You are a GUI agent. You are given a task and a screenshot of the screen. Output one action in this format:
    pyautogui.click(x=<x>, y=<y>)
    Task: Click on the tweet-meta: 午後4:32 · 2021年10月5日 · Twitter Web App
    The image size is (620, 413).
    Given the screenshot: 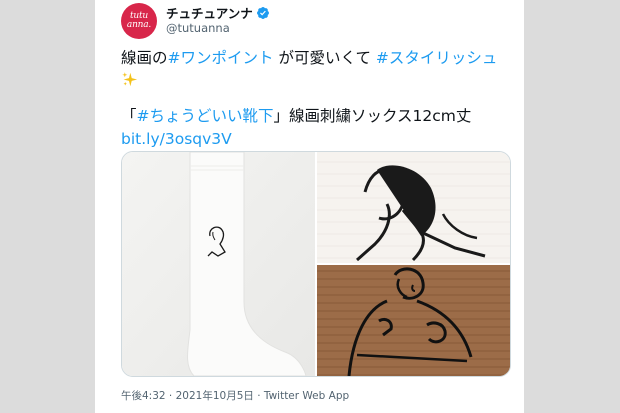 What is the action you would take?
    pyautogui.click(x=235, y=395)
    